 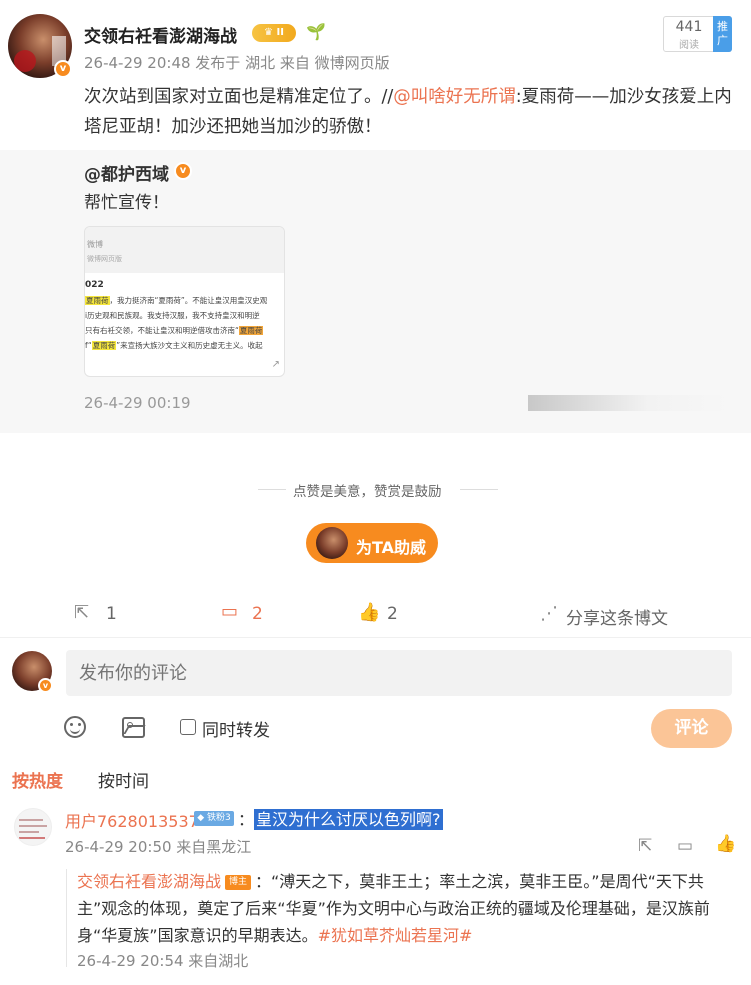 What do you see at coordinates (274, 33) in the screenshot?
I see `crown-level-icon: ♛ II` at bounding box center [274, 33].